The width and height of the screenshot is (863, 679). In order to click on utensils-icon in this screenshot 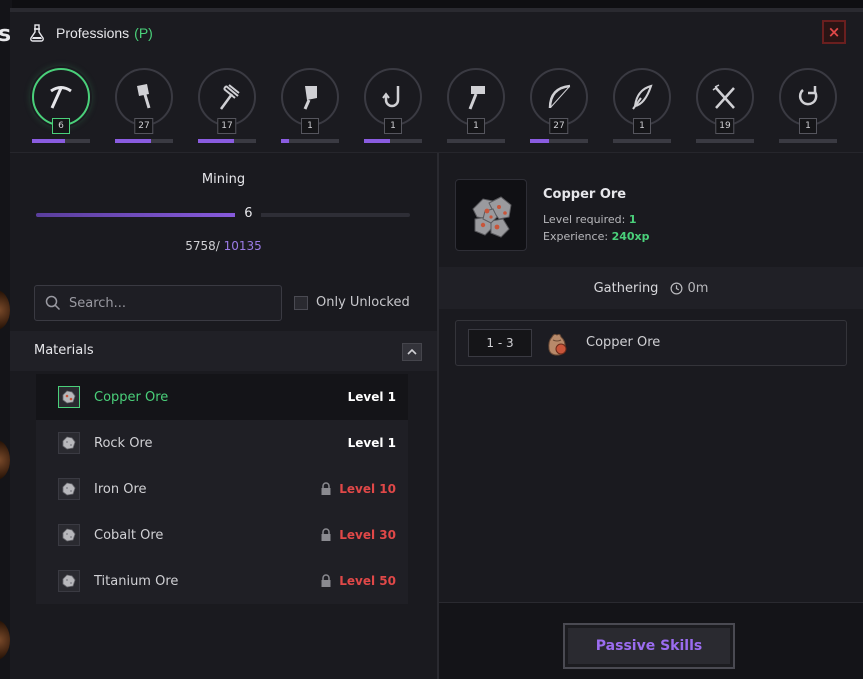, I will do `click(723, 96)`.